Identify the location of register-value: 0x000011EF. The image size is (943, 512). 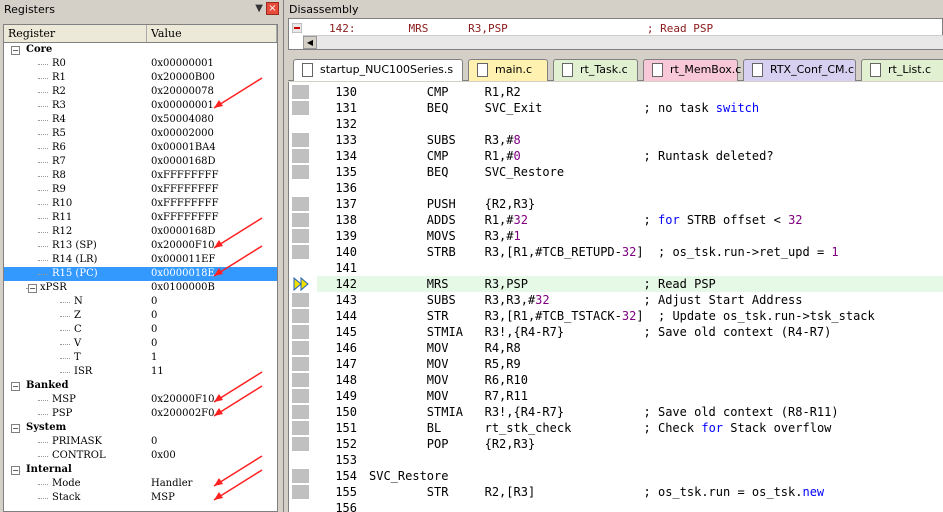
(183, 260).